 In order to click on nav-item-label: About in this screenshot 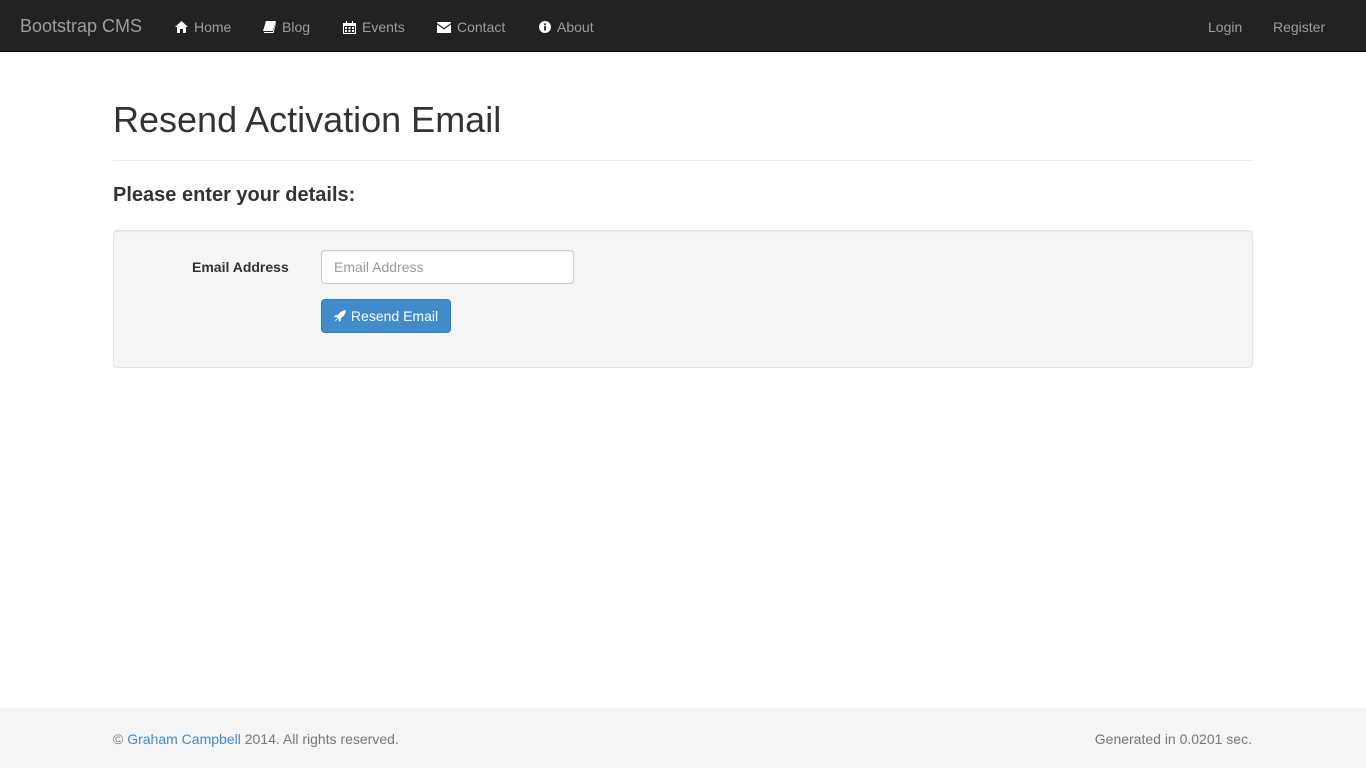, I will do `click(575, 27)`.